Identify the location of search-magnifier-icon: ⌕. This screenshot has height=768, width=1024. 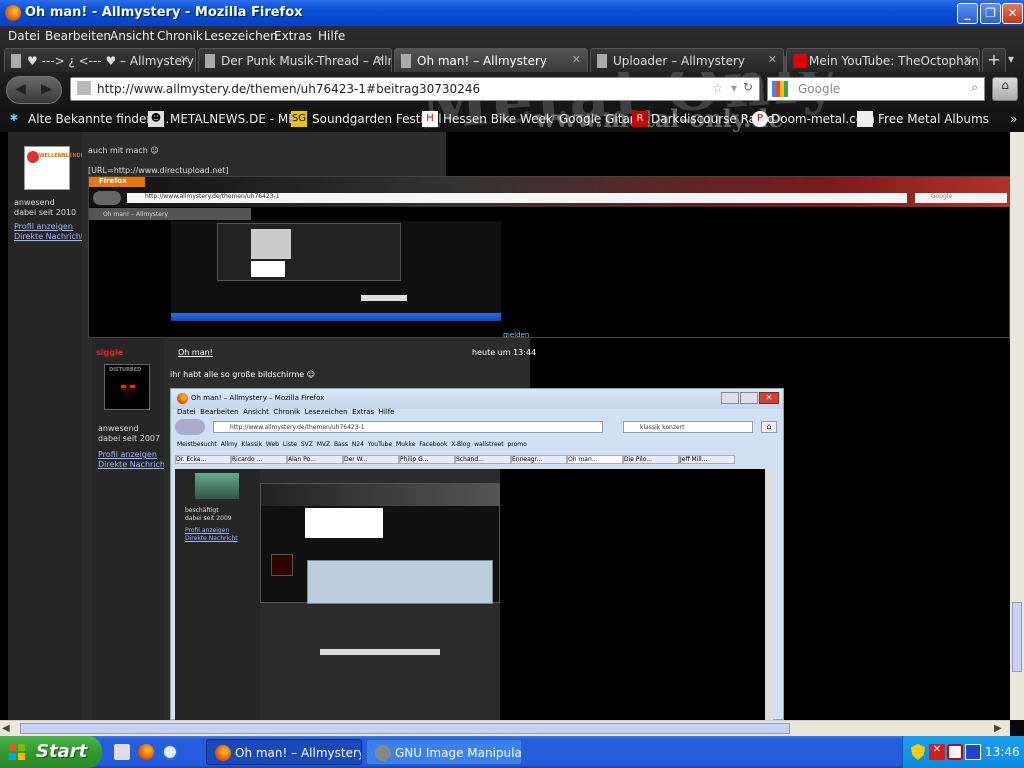
(974, 87).